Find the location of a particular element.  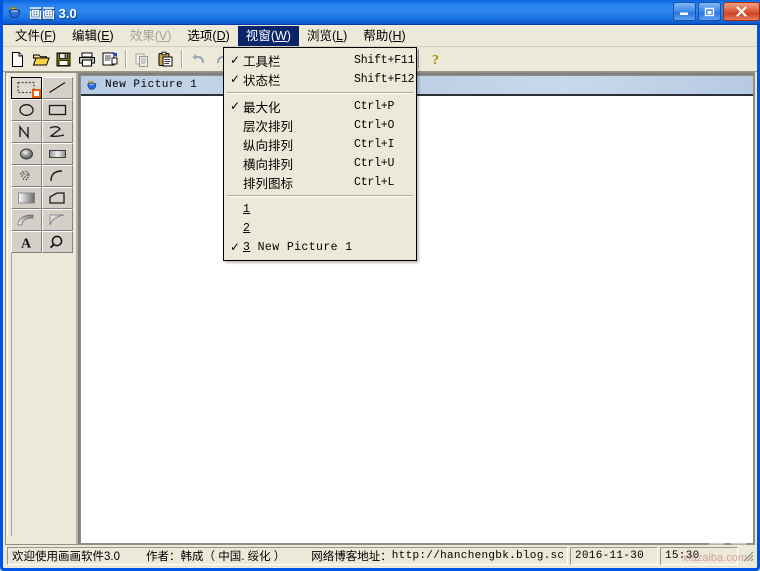

menu-edit: 编辑(E) is located at coordinates (93, 36).